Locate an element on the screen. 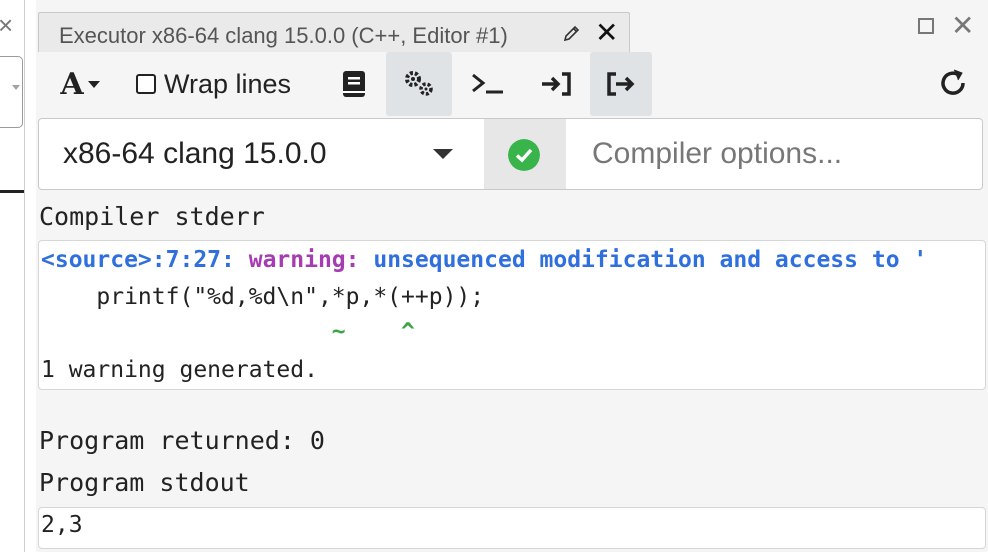 The width and height of the screenshot is (988, 552). compiler-name: x86-64 clang 15.0.0 is located at coordinates (195, 153).